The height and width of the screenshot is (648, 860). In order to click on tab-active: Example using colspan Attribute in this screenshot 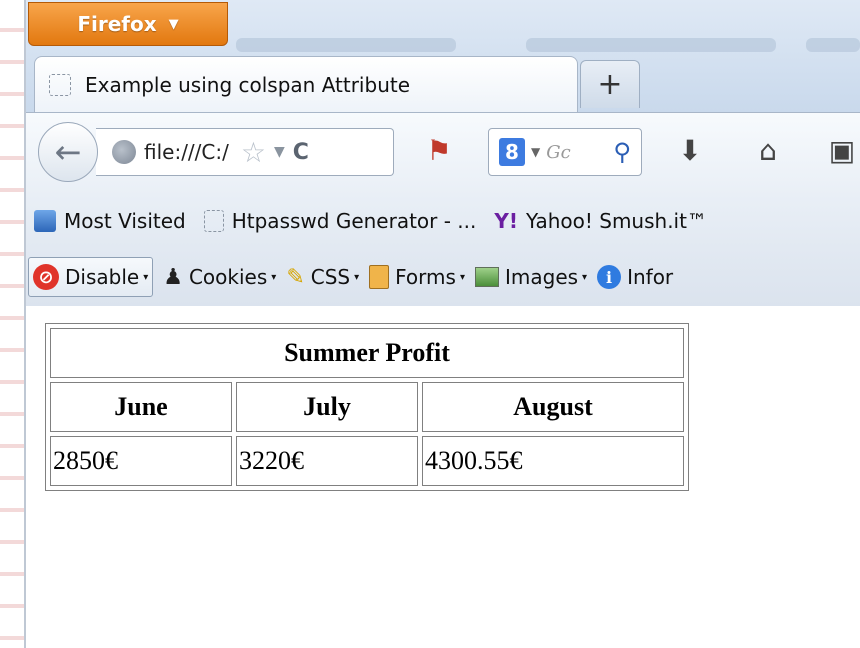, I will do `click(306, 84)`.